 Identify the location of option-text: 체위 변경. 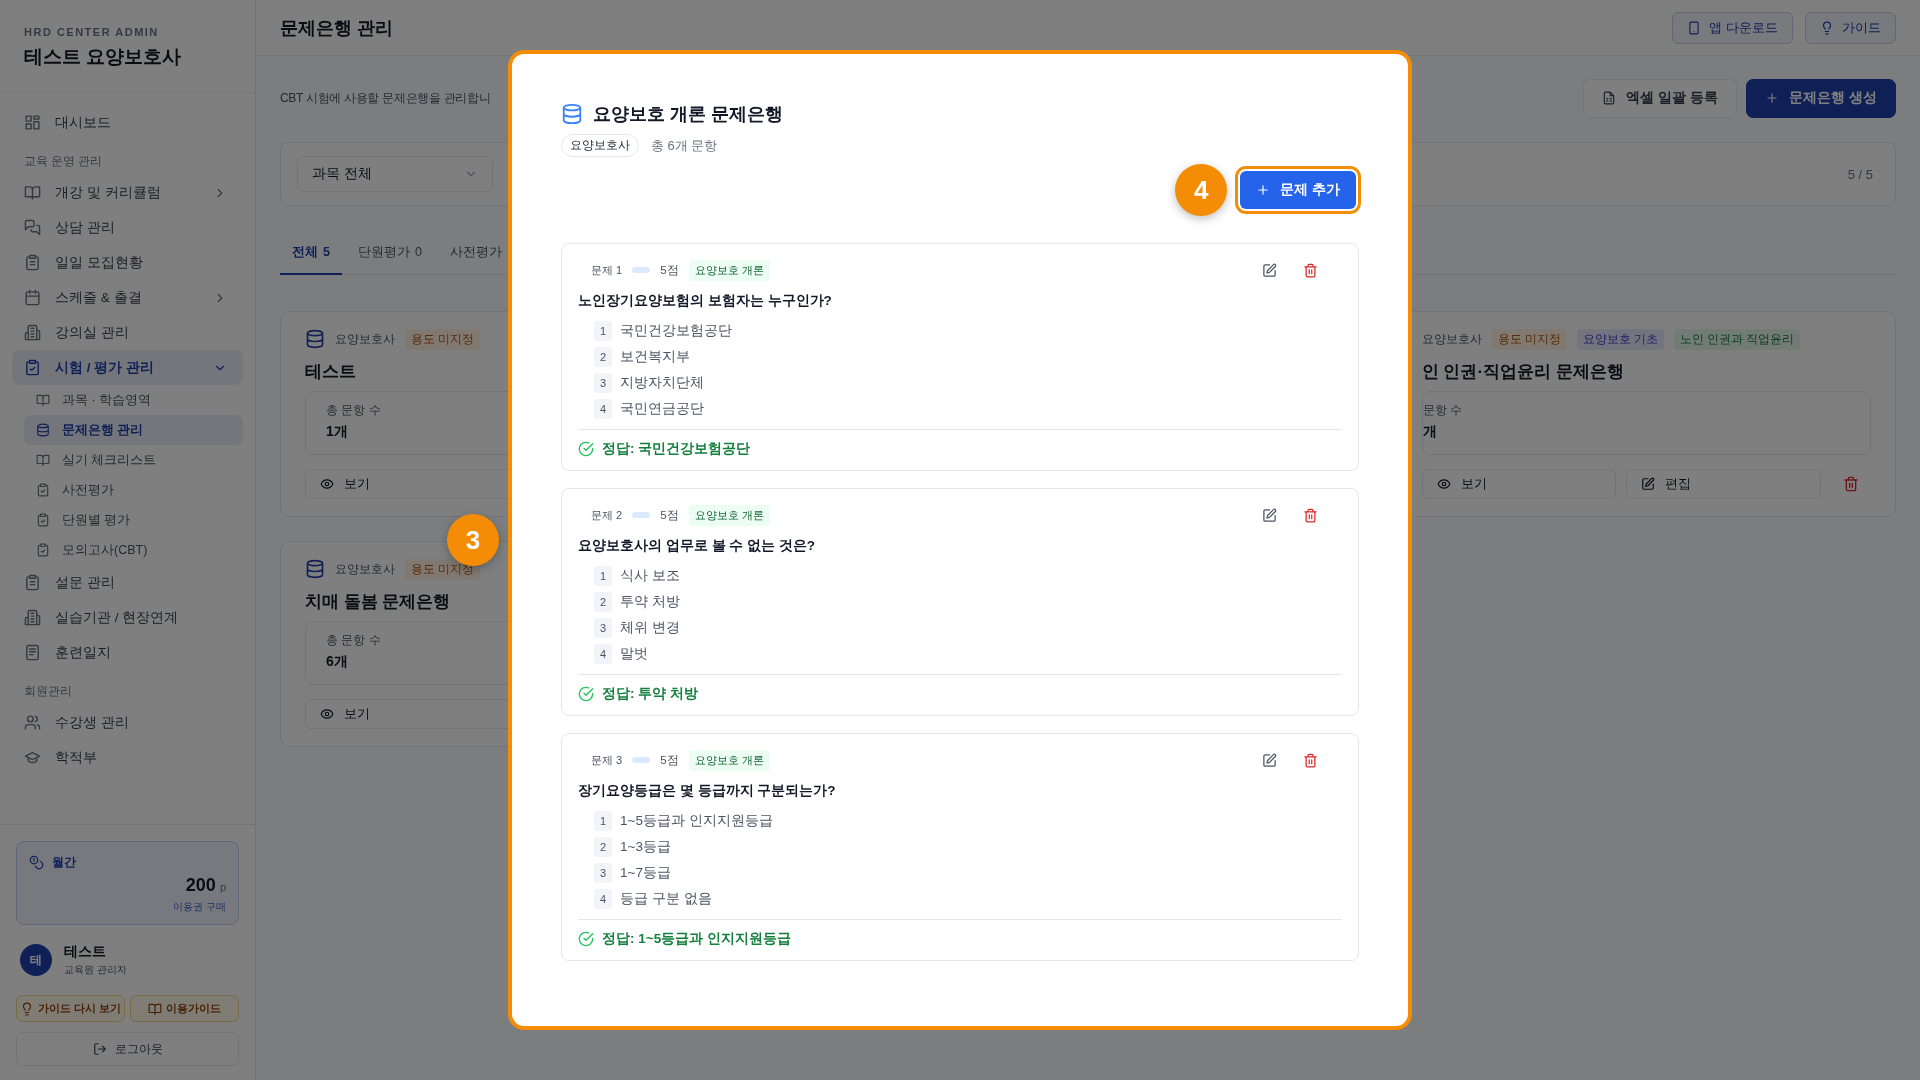
(650, 628).